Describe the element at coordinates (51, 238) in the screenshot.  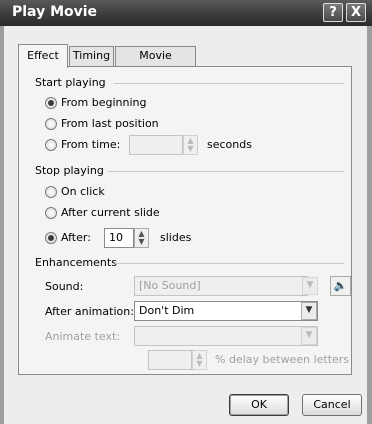
I see `after-slides-radio` at that location.